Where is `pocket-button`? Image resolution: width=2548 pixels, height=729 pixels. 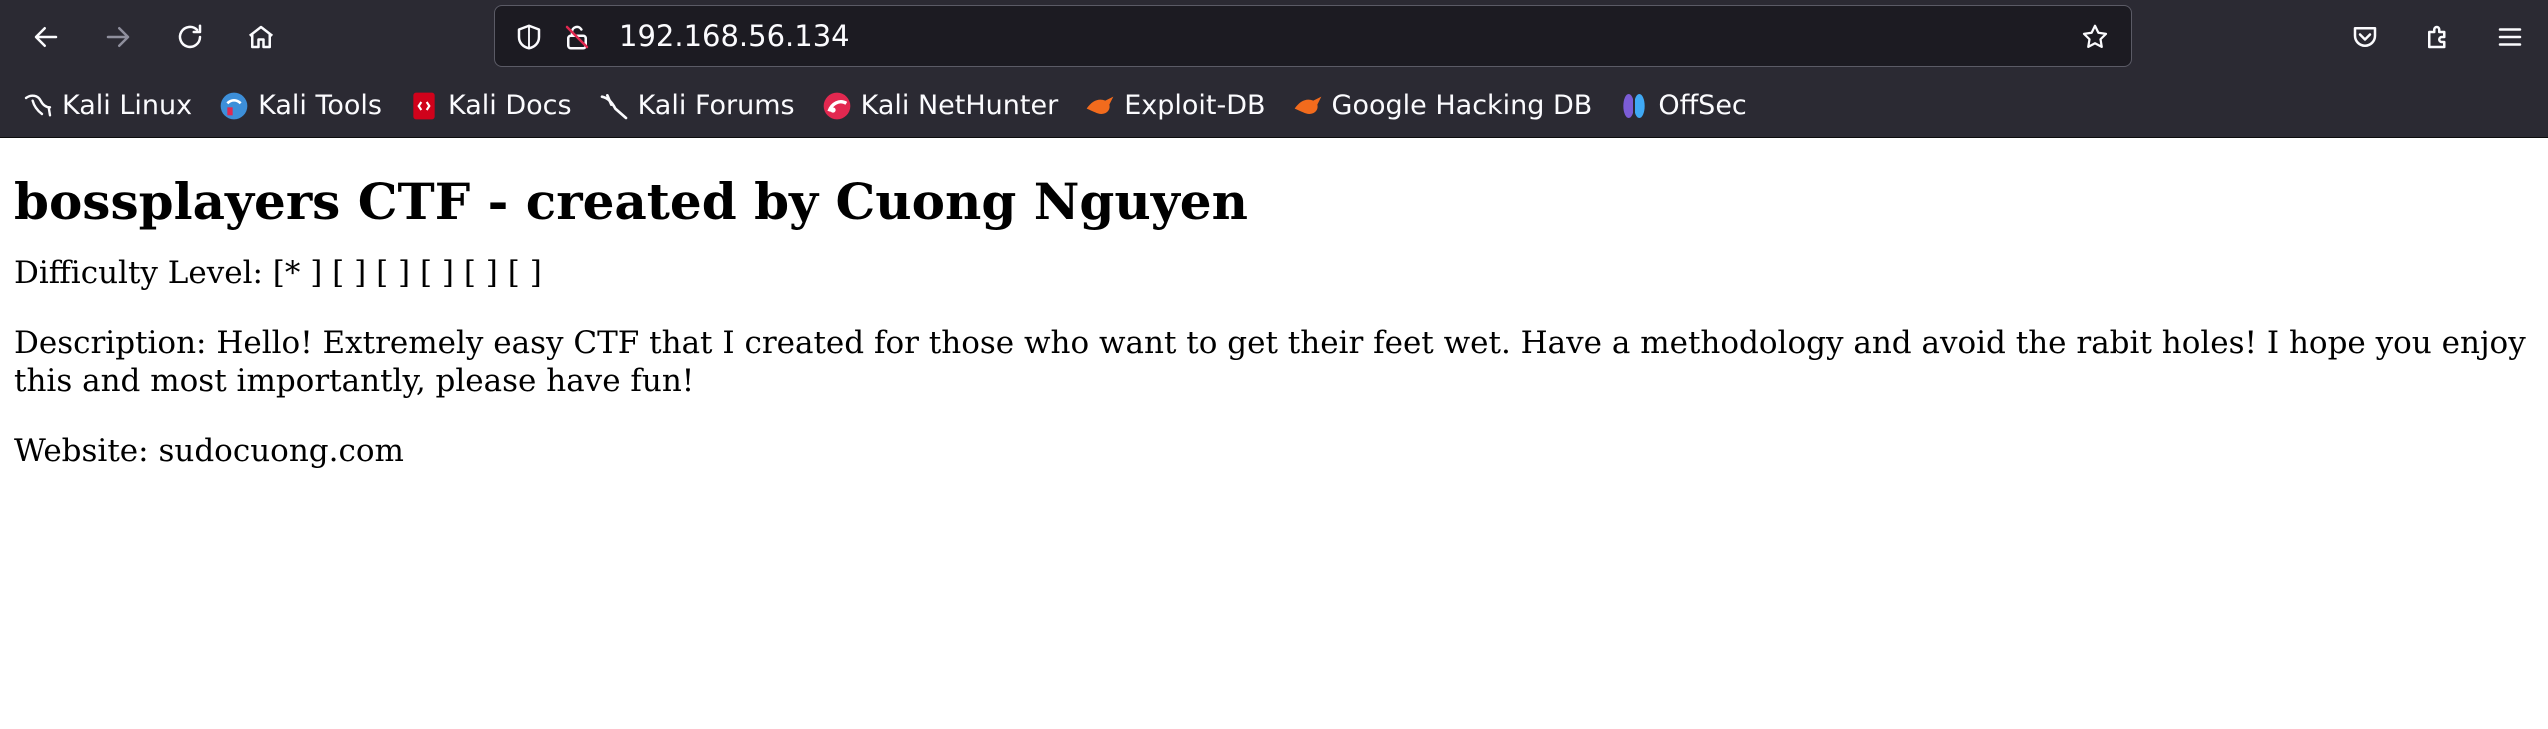 pocket-button is located at coordinates (2365, 37).